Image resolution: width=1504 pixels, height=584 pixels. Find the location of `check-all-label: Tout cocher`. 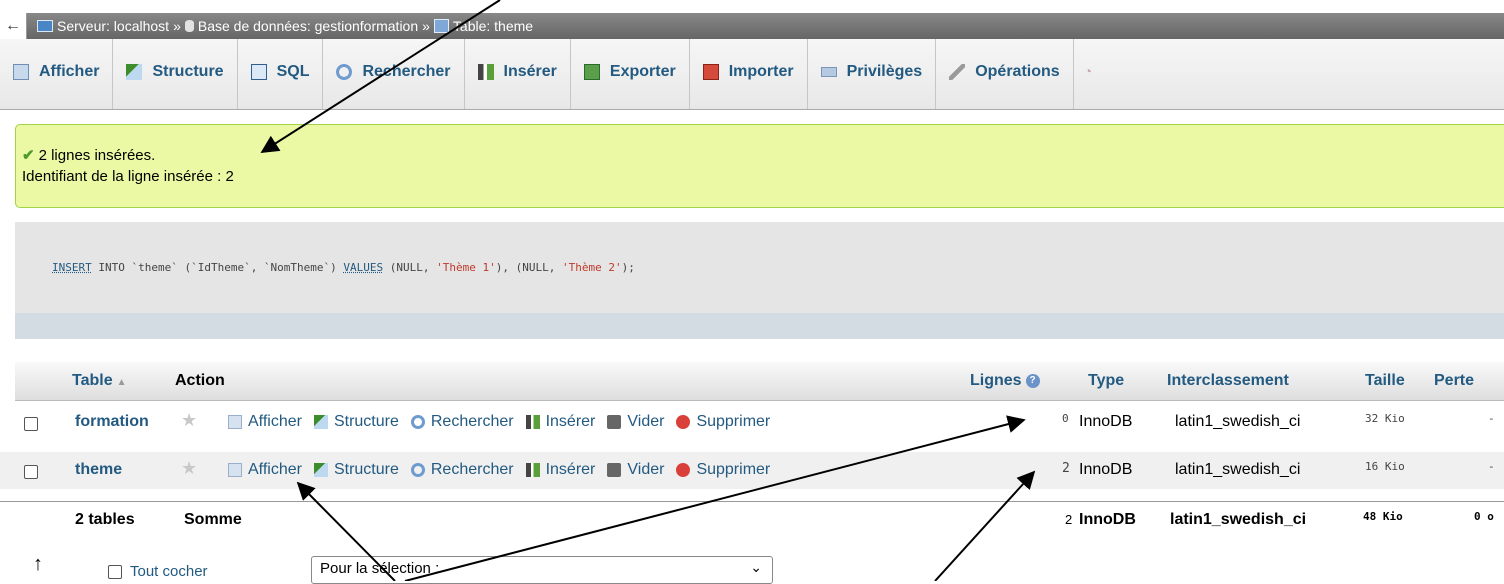

check-all-label: Tout cocher is located at coordinates (169, 571).